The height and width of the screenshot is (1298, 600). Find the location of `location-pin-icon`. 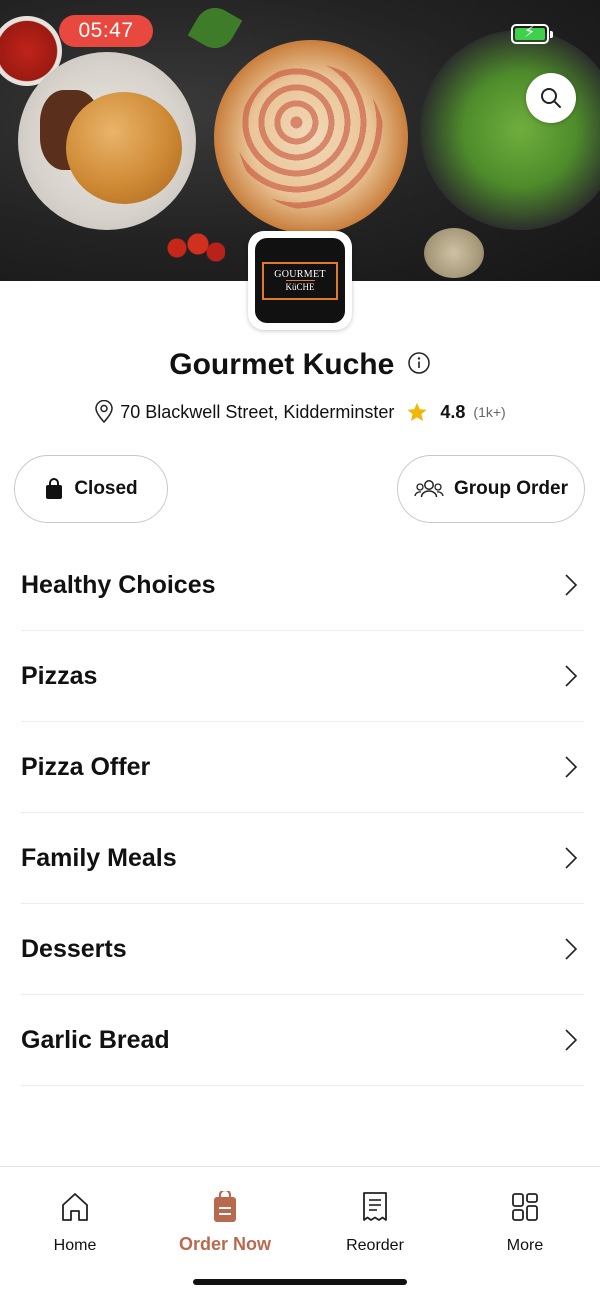

location-pin-icon is located at coordinates (104, 412).